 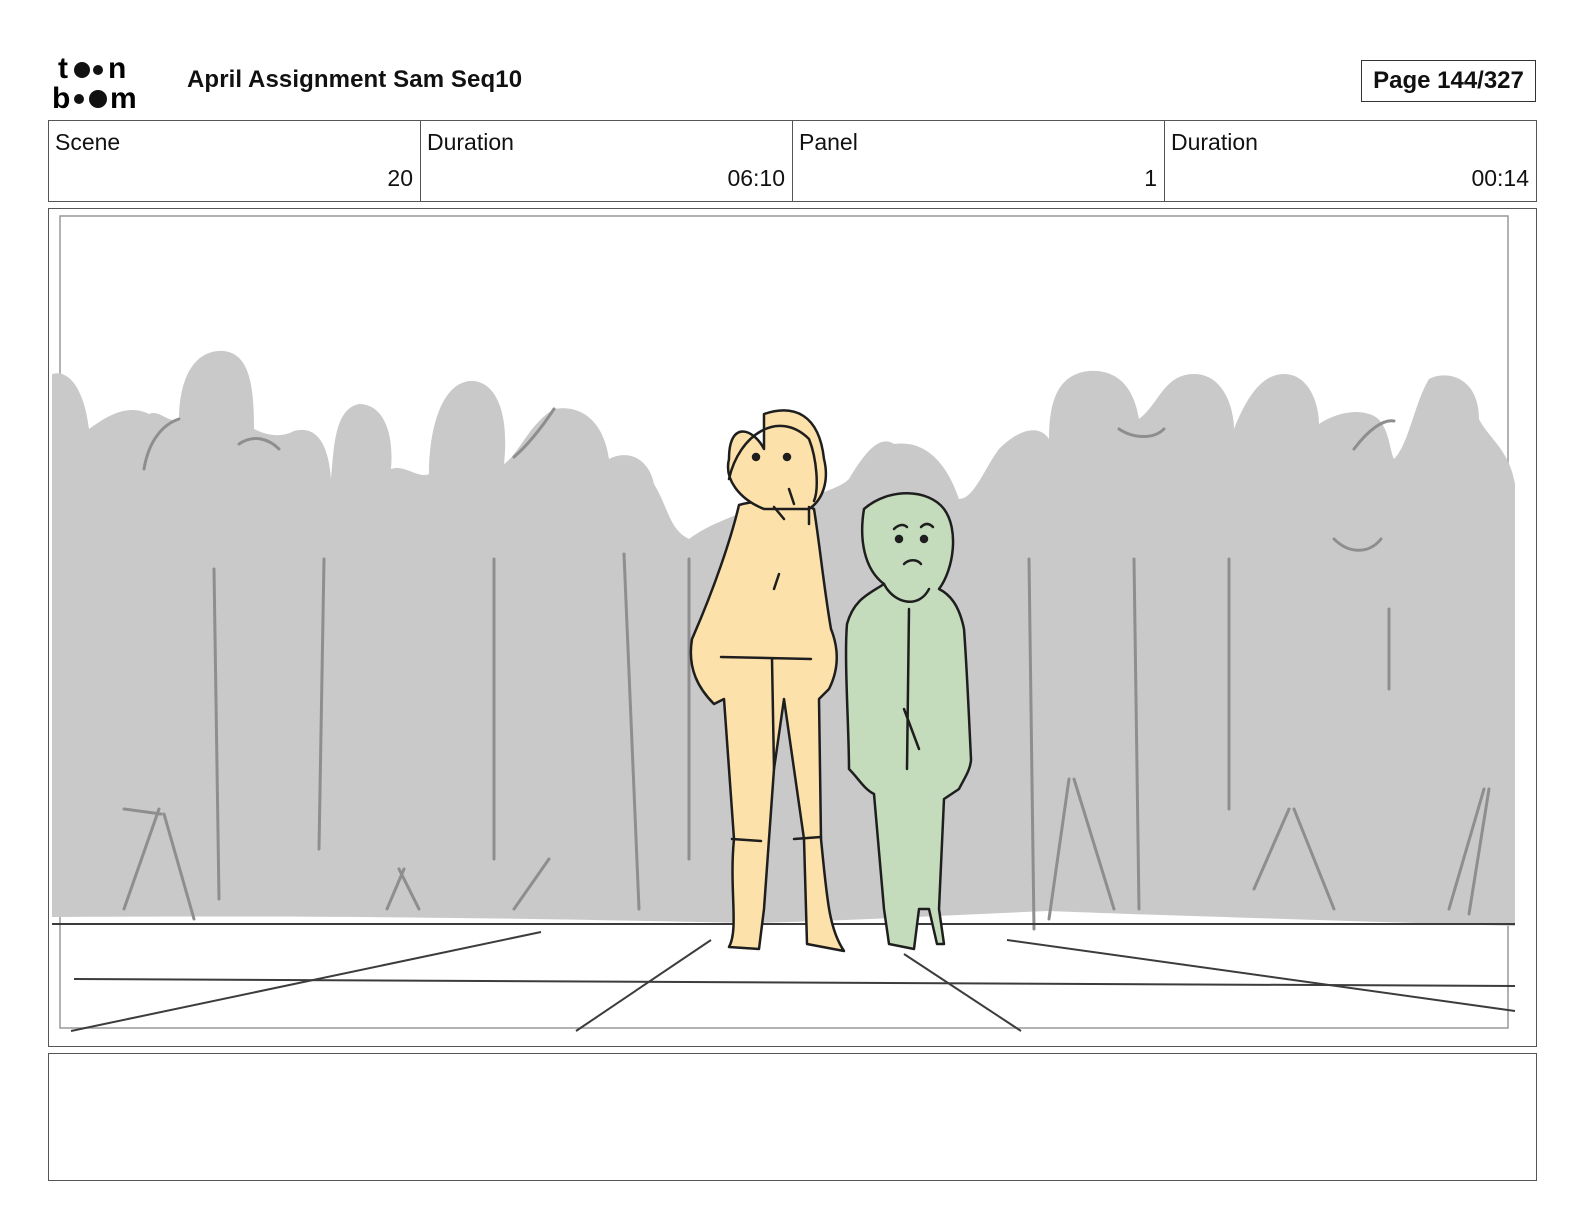 What do you see at coordinates (123, 97) in the screenshot?
I see `svg-text: m` at bounding box center [123, 97].